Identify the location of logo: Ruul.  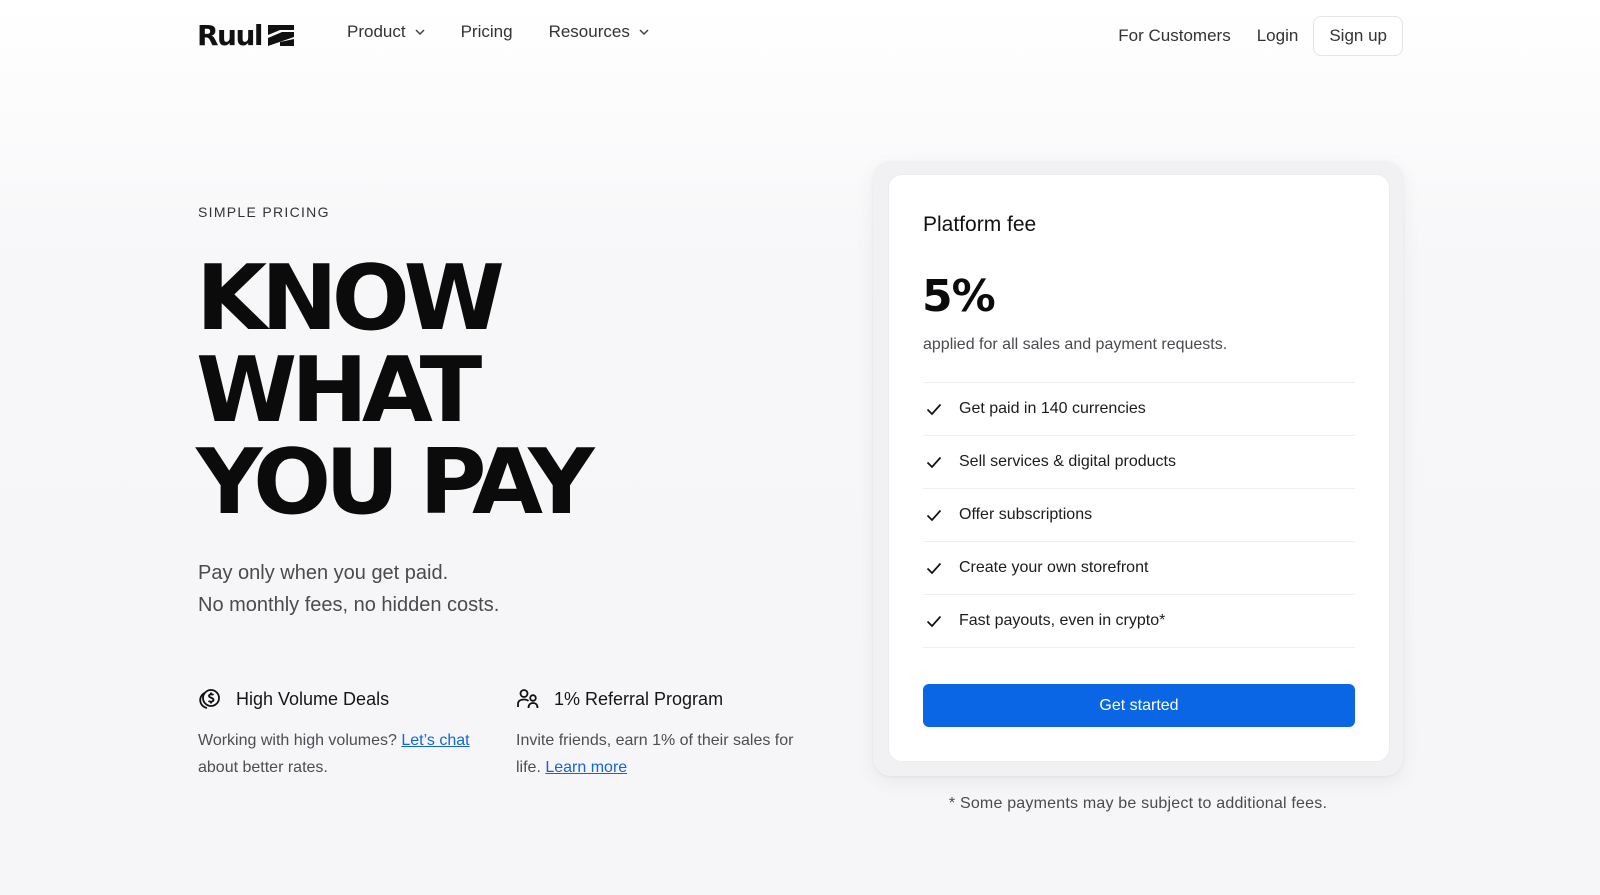
(246, 35).